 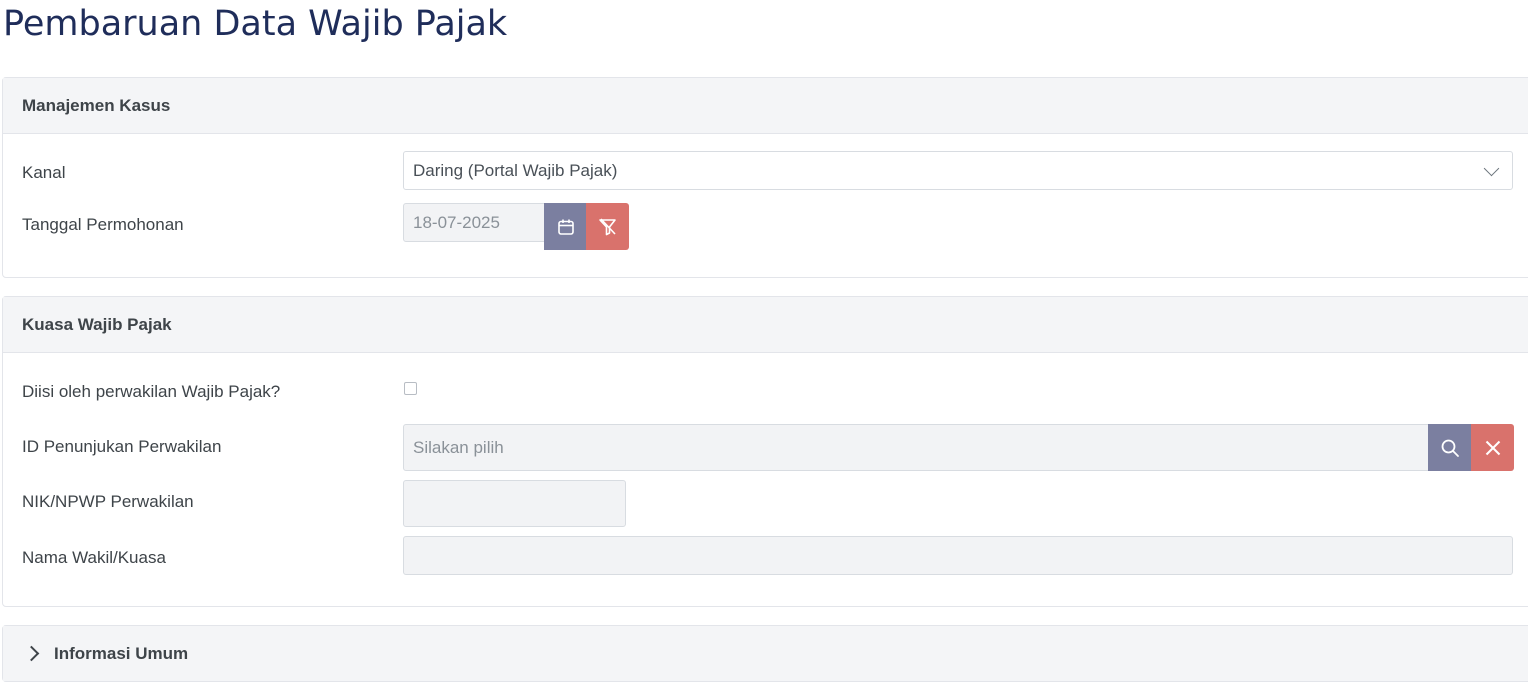 What do you see at coordinates (1491, 168) in the screenshot?
I see `chevron-down-icon` at bounding box center [1491, 168].